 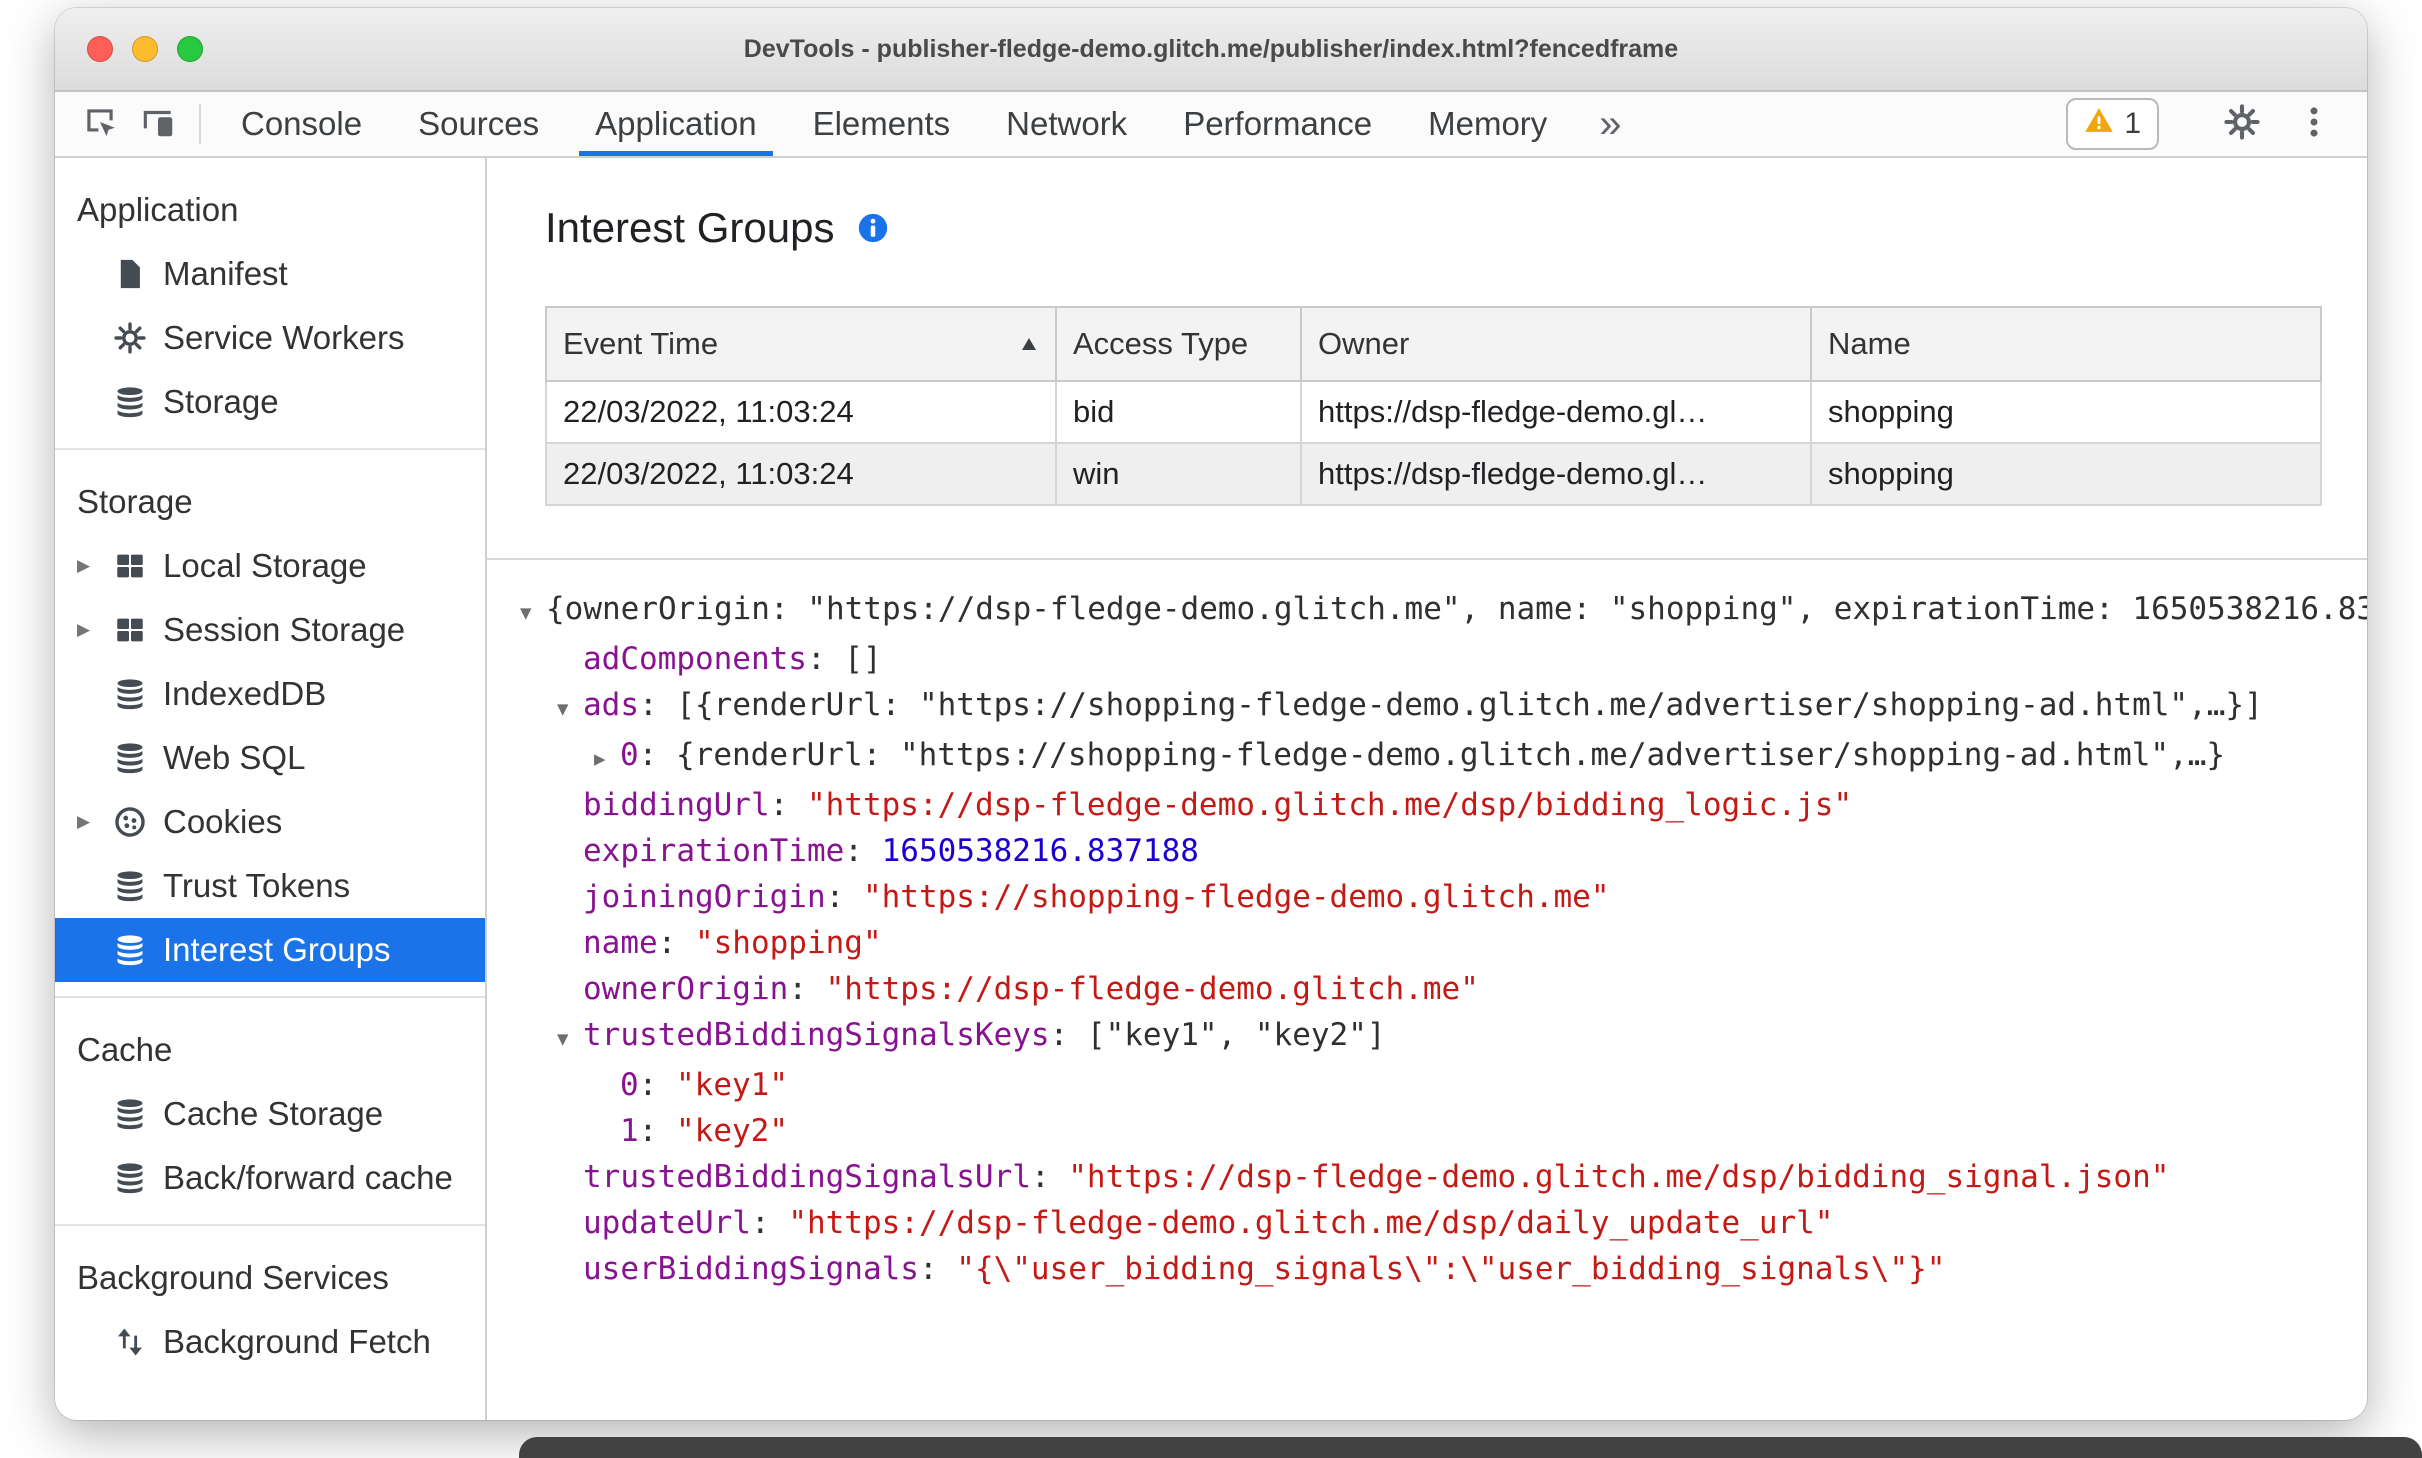 What do you see at coordinates (667, 1223) in the screenshot?
I see `tree-token-key: updateUrl` at bounding box center [667, 1223].